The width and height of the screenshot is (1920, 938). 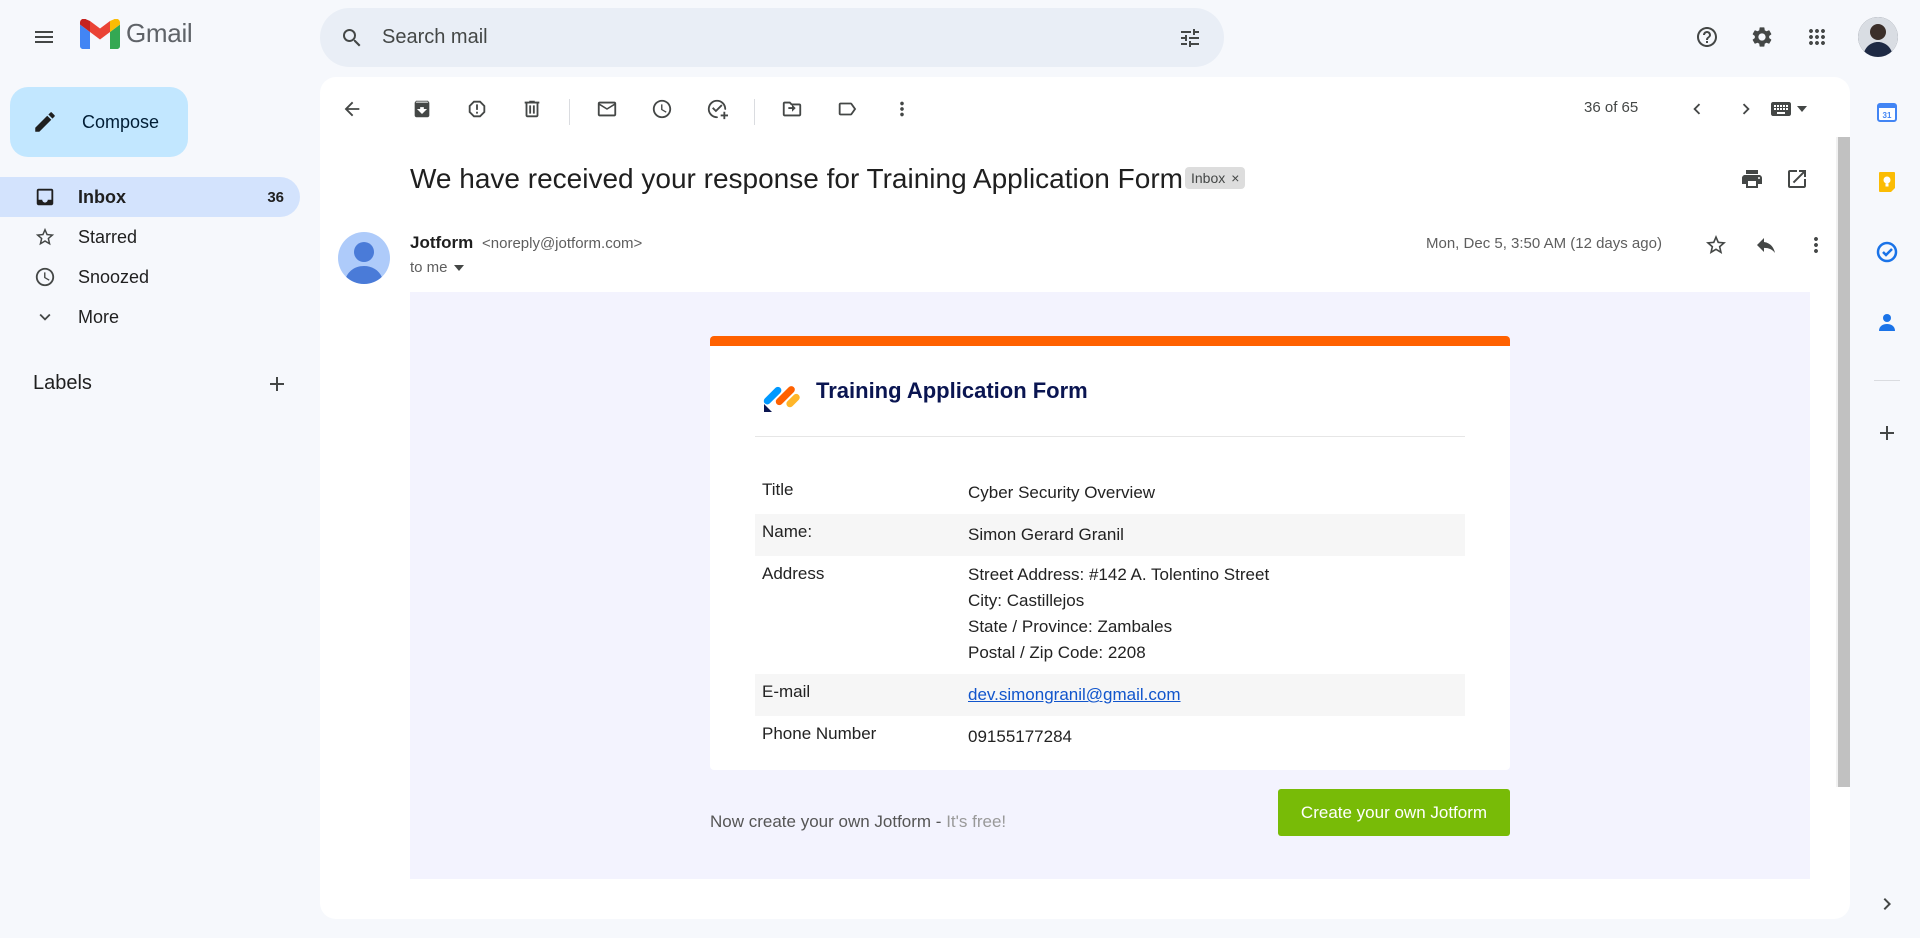 What do you see at coordinates (1611, 107) in the screenshot?
I see `pagination-text: 36 of 65` at bounding box center [1611, 107].